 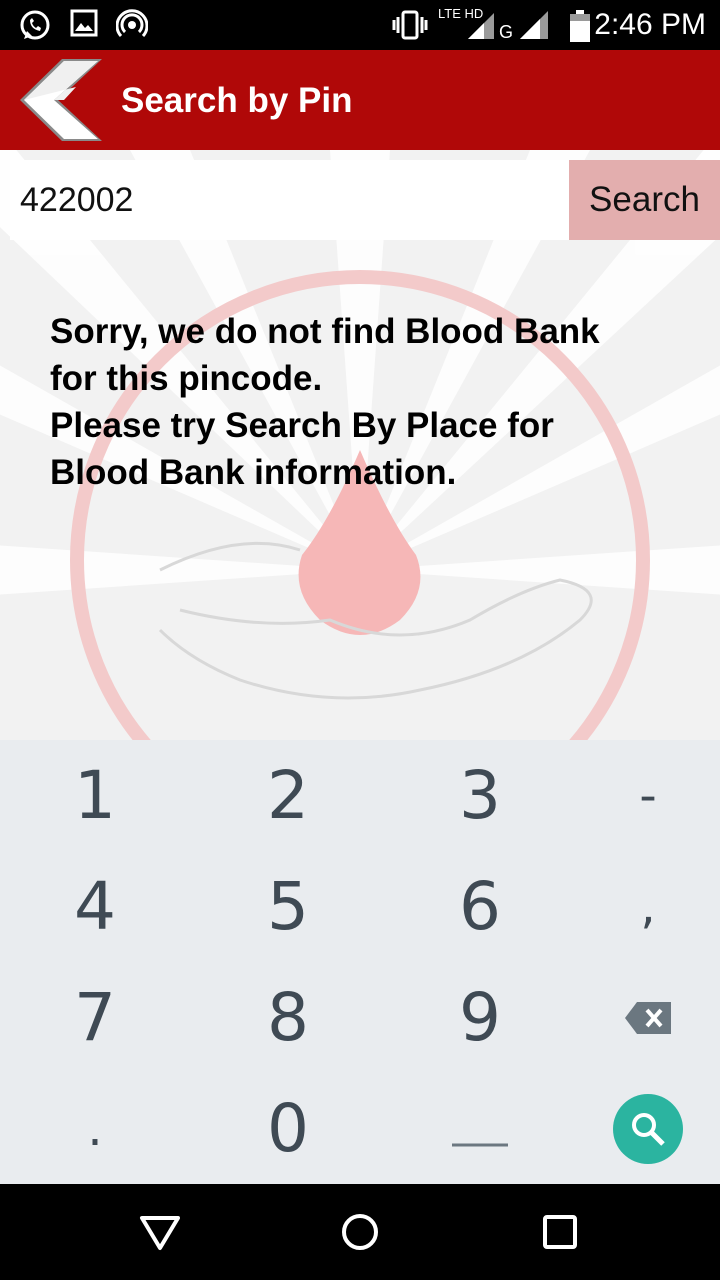 What do you see at coordinates (61, 100) in the screenshot?
I see `back-arrow-icon` at bounding box center [61, 100].